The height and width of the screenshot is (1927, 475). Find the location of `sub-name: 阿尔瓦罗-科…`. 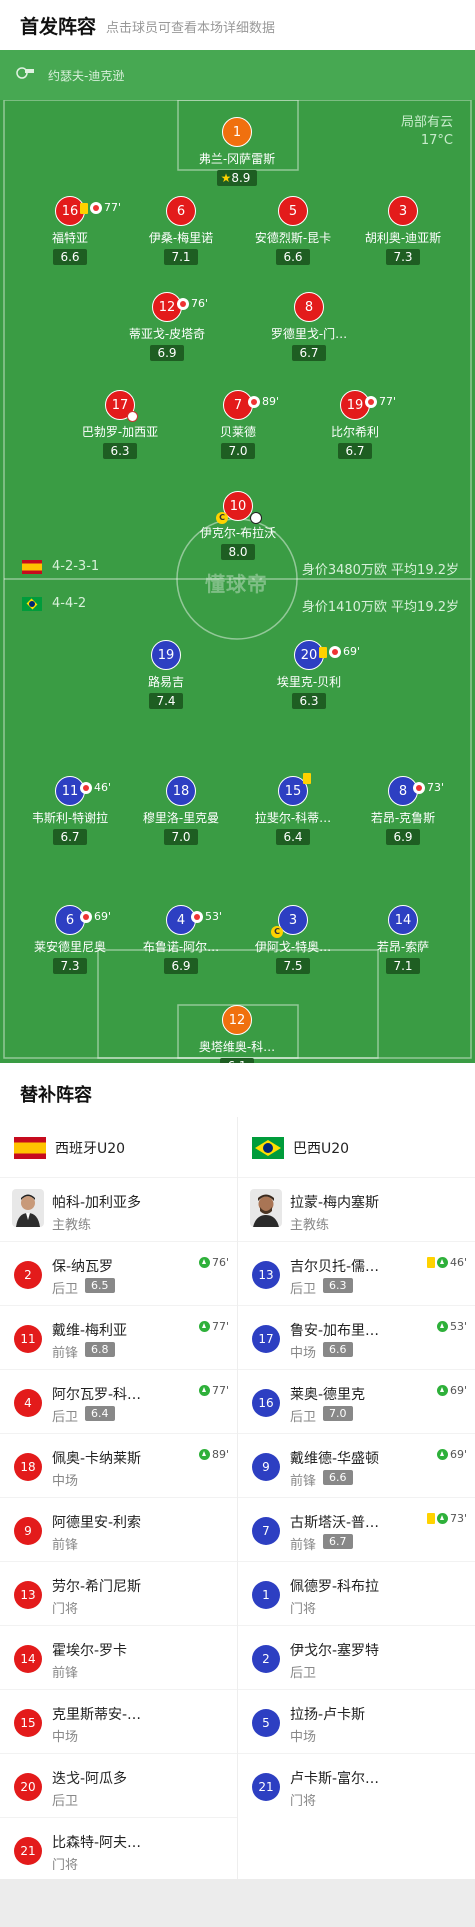

sub-name: 阿尔瓦罗-科… is located at coordinates (97, 1395).